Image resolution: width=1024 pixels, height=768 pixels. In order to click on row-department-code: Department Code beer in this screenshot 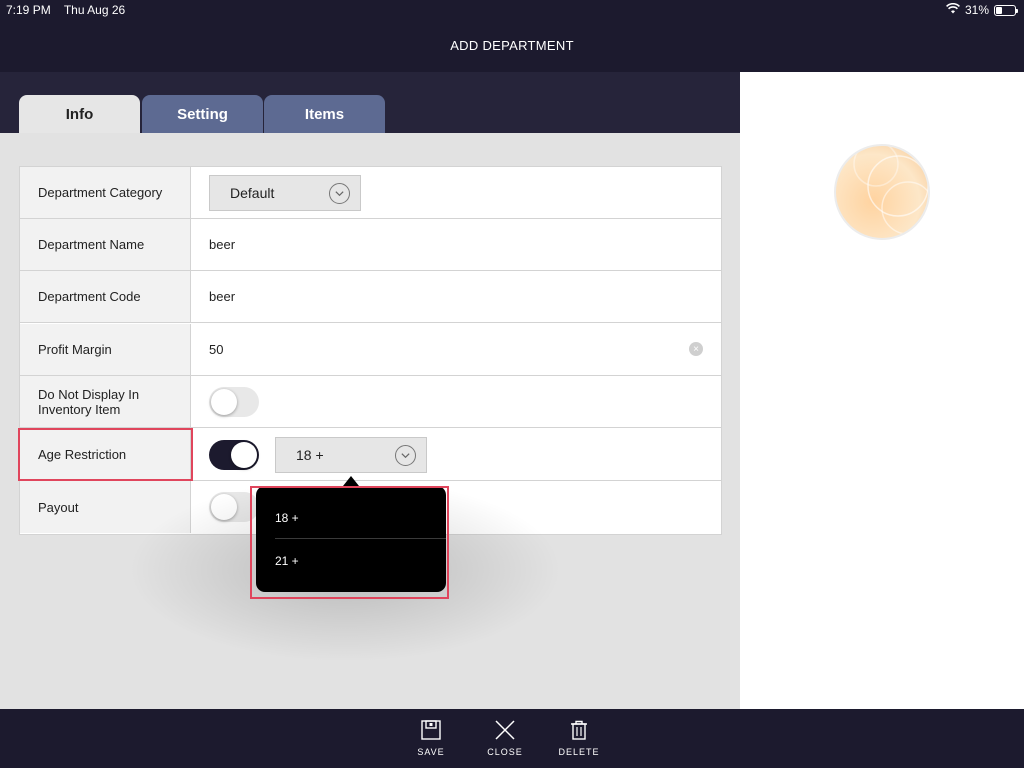, I will do `click(370, 297)`.